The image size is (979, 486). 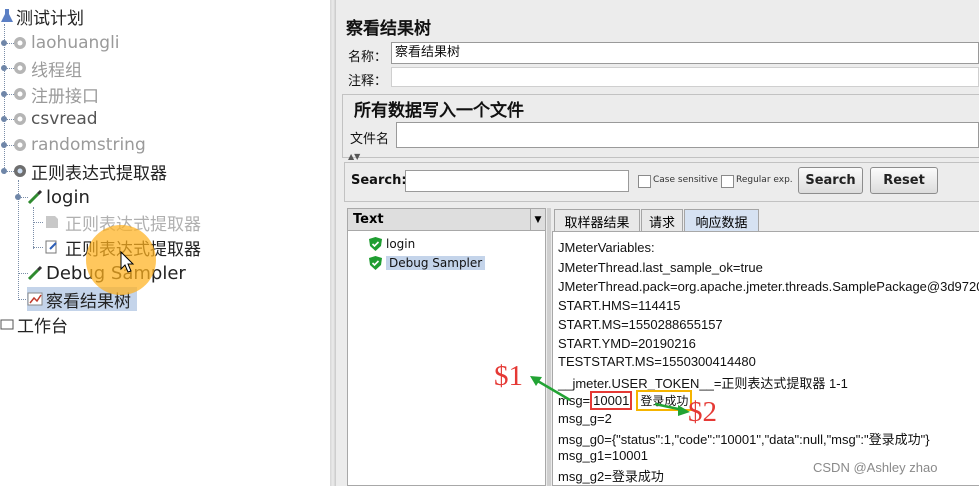 What do you see at coordinates (368, 57) in the screenshot?
I see `name-label: 名称：` at bounding box center [368, 57].